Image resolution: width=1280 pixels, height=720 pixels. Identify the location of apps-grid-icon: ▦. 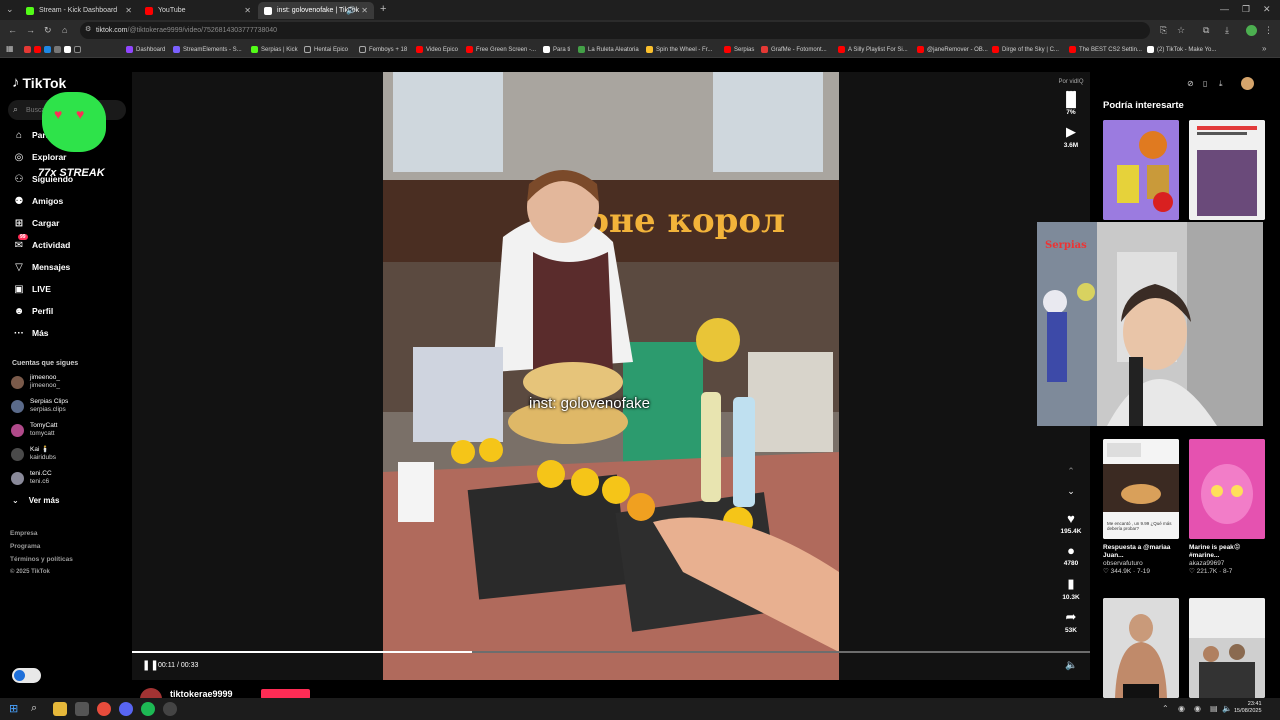
(10, 48).